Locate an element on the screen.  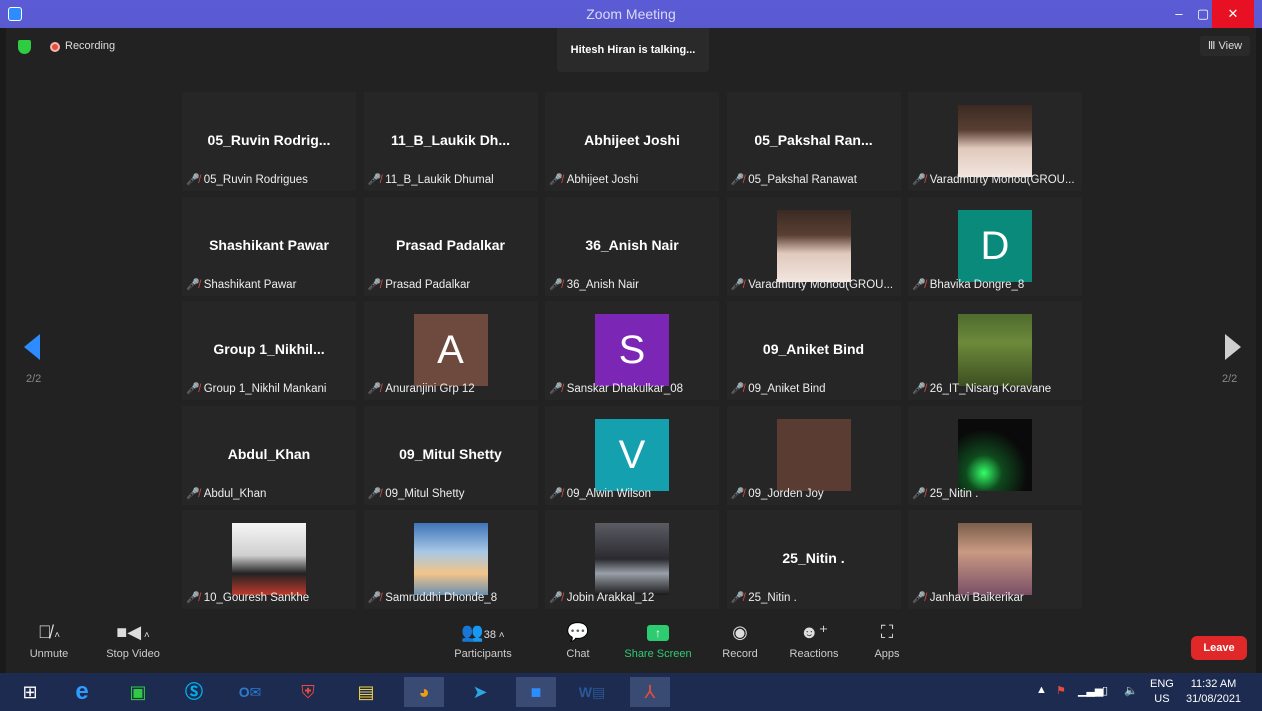
participant-tile: 🎤̸ Samruddhi Dhonde_8 is located at coordinates (450, 559).